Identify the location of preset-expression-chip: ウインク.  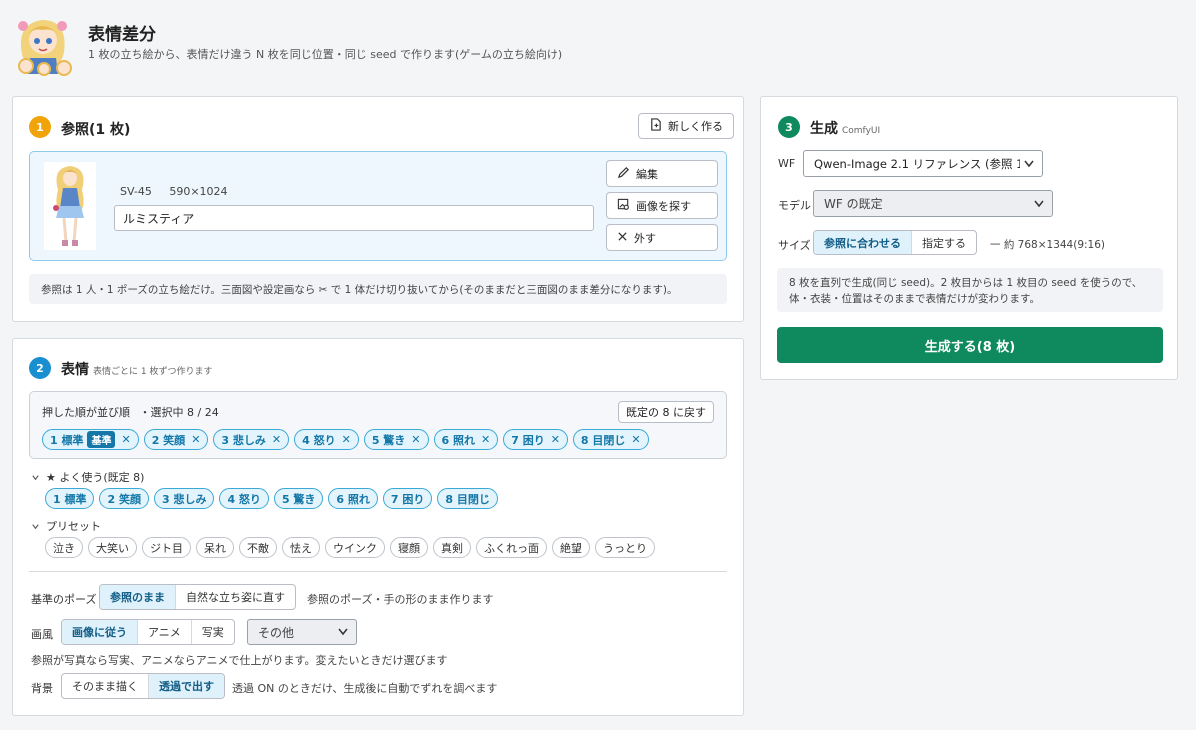
(355, 547).